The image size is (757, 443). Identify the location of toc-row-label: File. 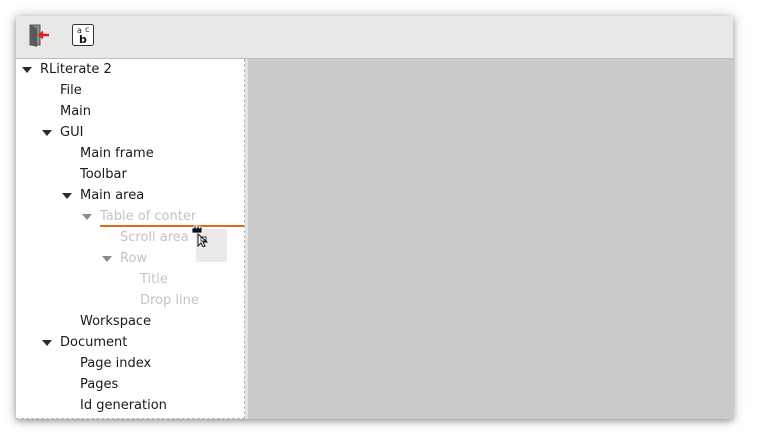
(71, 90).